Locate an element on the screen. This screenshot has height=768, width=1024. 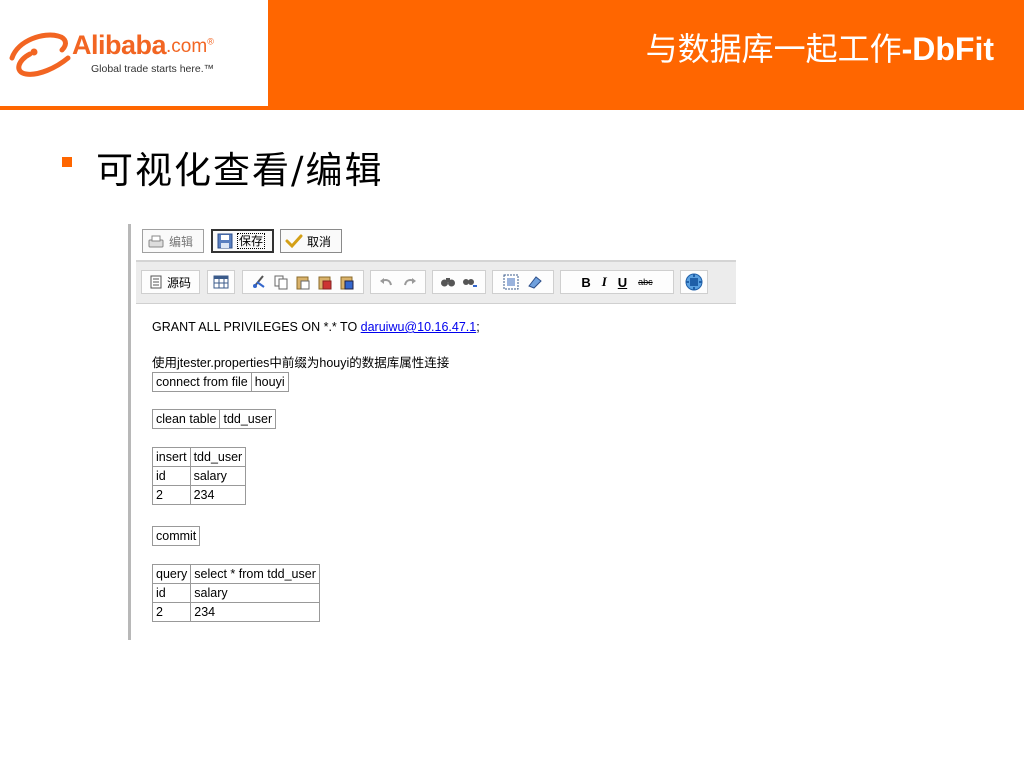
paste-icon is located at coordinates (303, 282).